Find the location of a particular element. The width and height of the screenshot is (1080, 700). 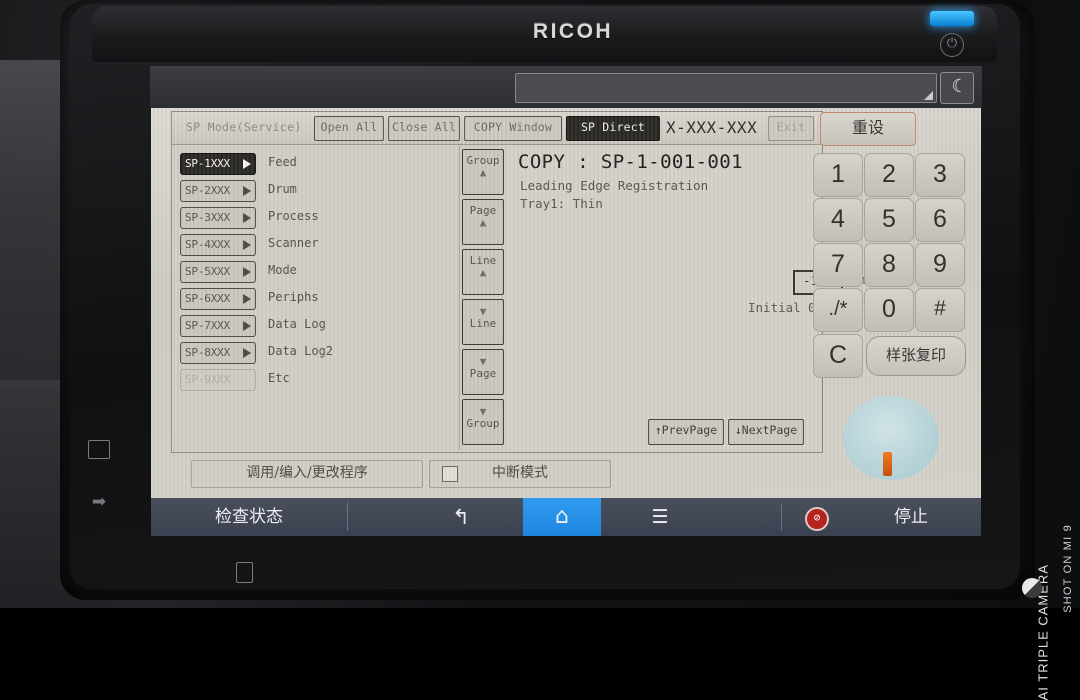

key-6: 6 is located at coordinates (940, 220).